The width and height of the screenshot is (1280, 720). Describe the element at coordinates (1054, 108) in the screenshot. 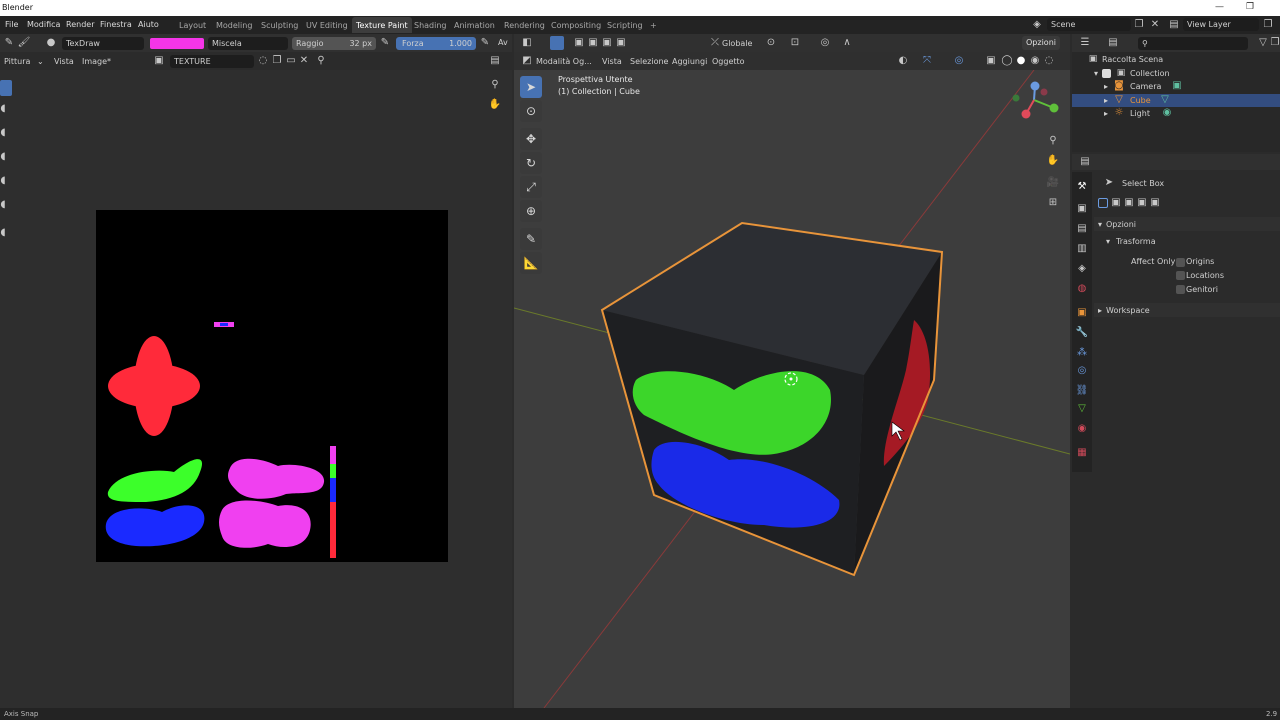

I see `gizmo-y-axis` at that location.